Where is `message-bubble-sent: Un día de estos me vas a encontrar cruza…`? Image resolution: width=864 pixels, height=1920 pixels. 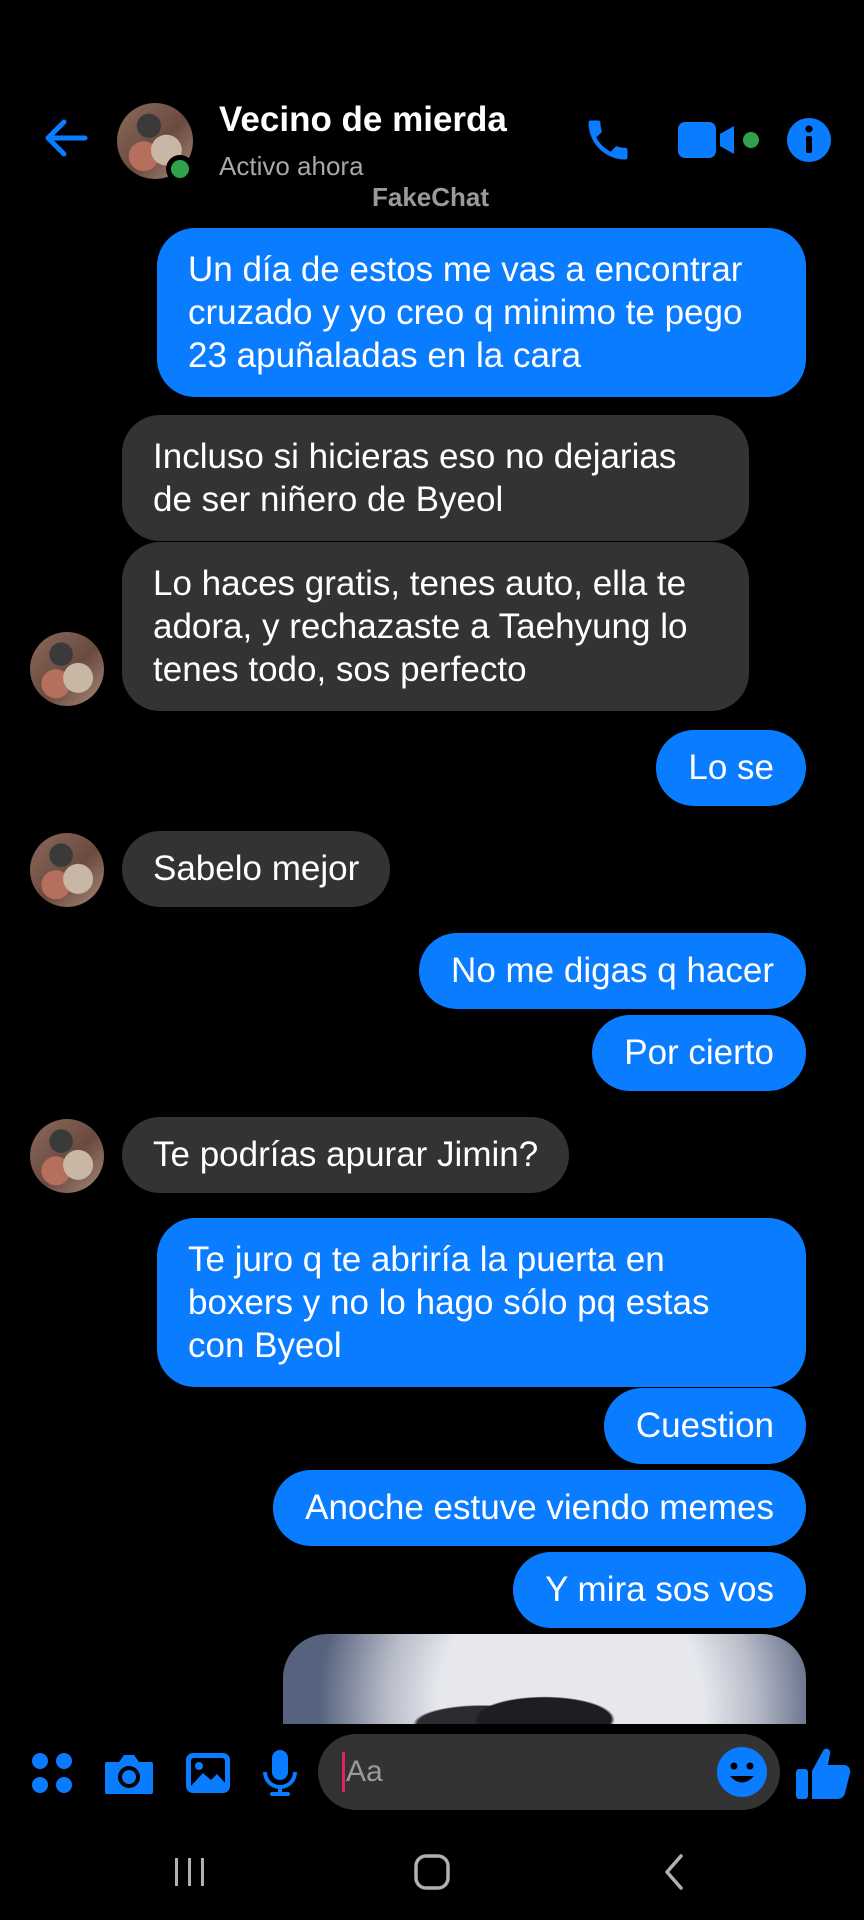 message-bubble-sent: Un día de estos me vas a encontrar cruza… is located at coordinates (481, 312).